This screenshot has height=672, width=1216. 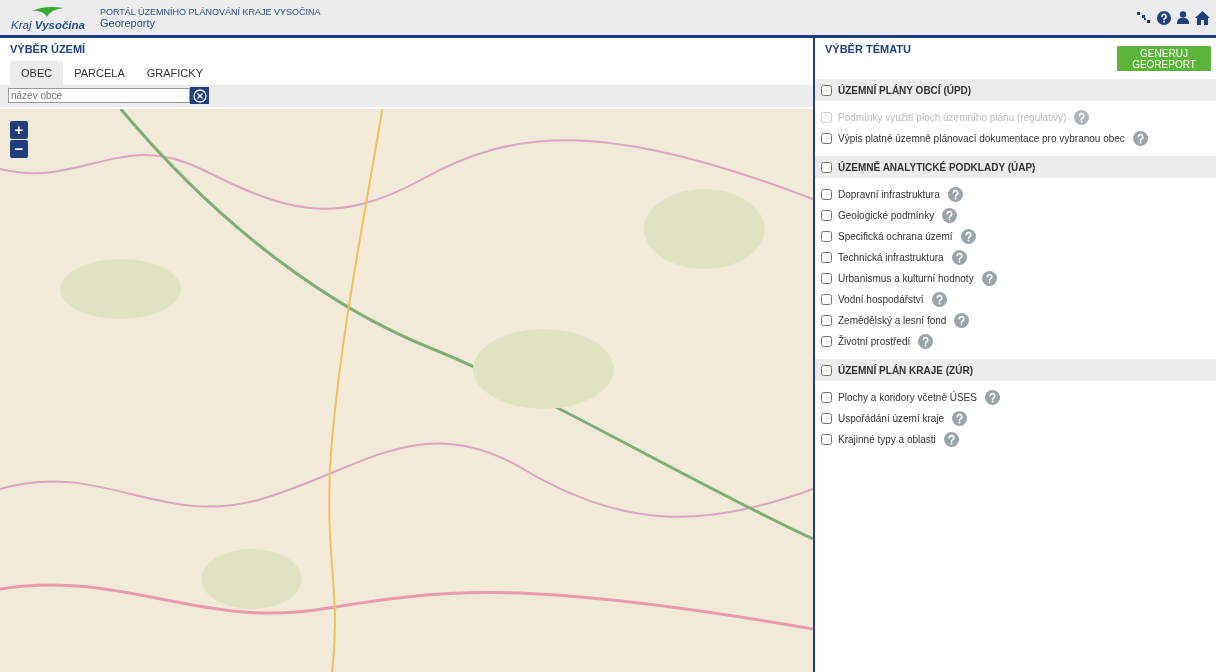 What do you see at coordinates (981, 138) in the screenshot?
I see `layer-label: Výpis platné územně plánovací dokumentace pro vybranou obec` at bounding box center [981, 138].